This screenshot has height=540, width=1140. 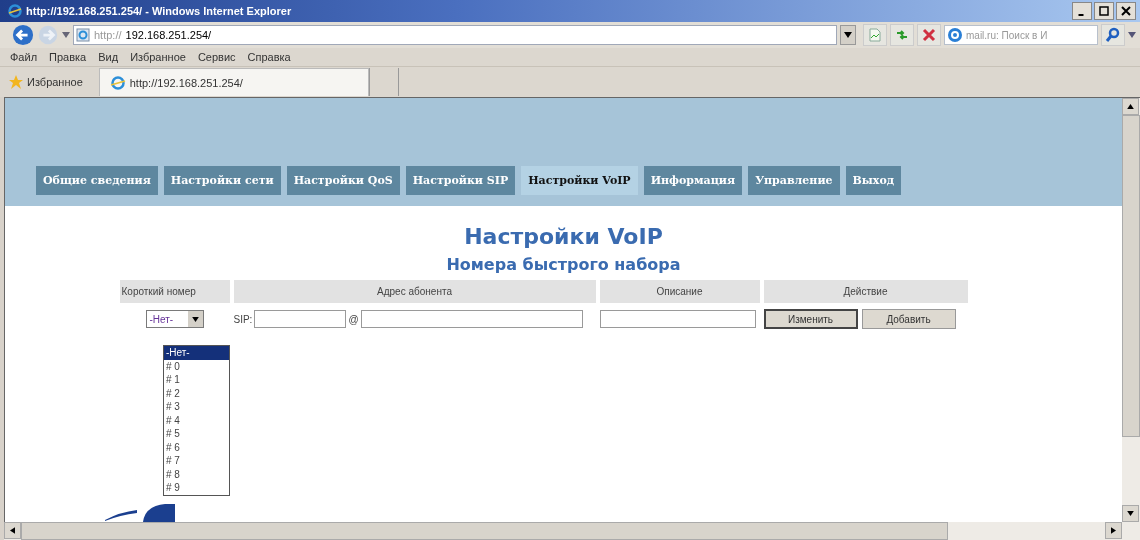 I want to click on dropdown-option: # 0, so click(x=196, y=366).